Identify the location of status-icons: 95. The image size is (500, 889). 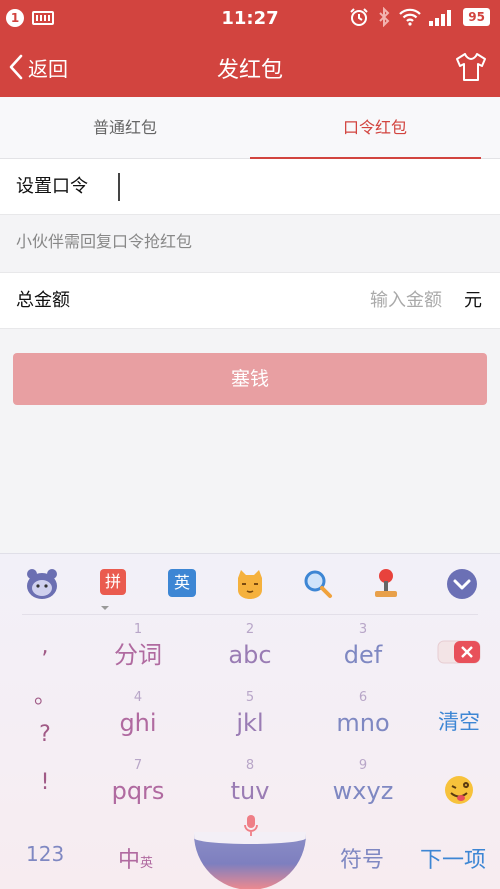
(419, 17).